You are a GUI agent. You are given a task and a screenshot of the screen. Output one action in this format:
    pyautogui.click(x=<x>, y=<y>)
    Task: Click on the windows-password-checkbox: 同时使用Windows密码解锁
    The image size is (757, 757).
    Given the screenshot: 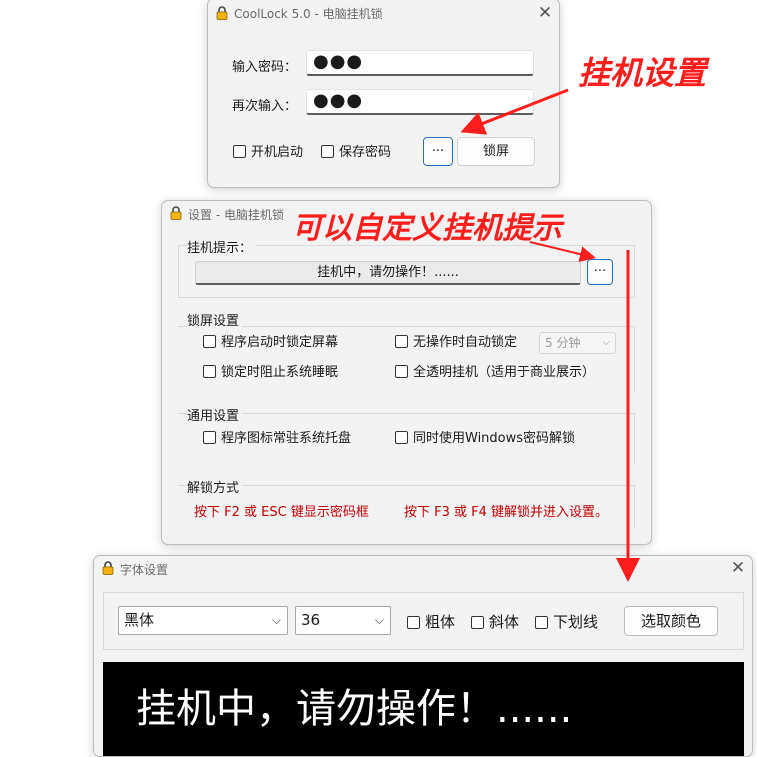 What is the action you would take?
    pyautogui.click(x=485, y=439)
    